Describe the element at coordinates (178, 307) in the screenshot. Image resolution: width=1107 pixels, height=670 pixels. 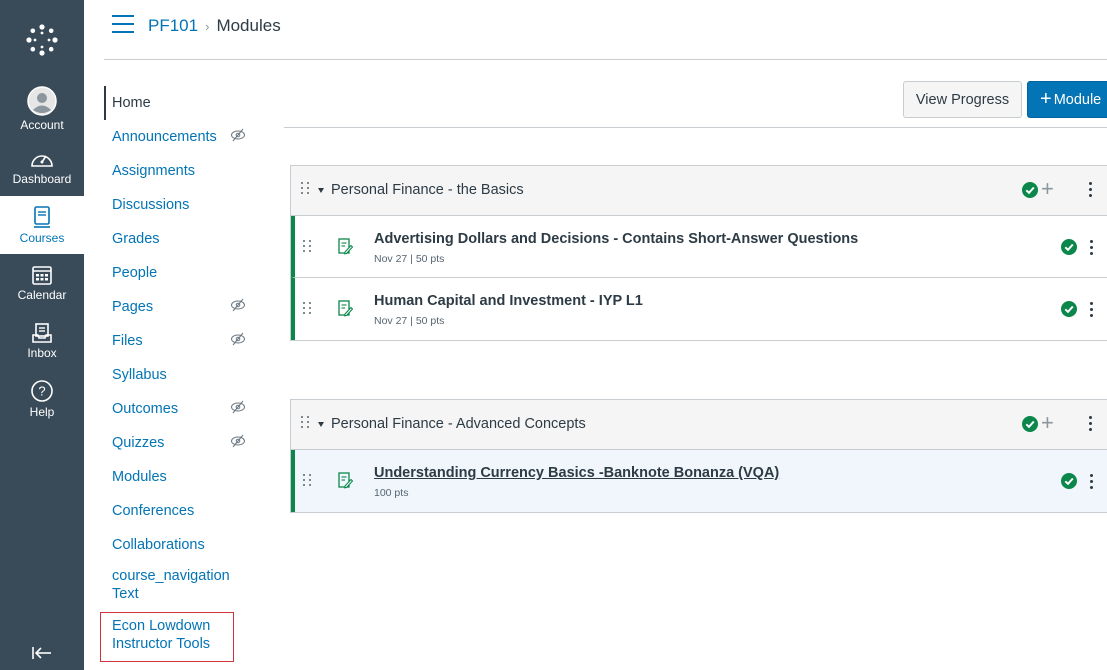
I see `course-nav-pages: Pages` at that location.